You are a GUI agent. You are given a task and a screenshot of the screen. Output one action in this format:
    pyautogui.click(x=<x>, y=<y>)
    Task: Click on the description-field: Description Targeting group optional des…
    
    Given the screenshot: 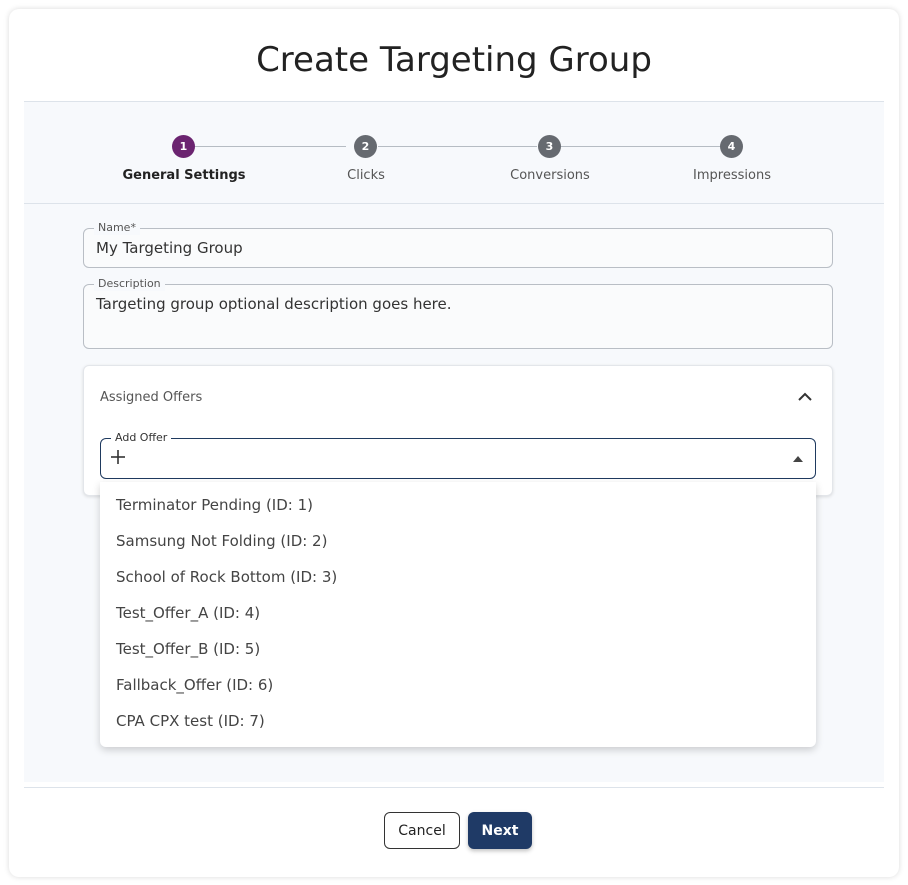 What is the action you would take?
    pyautogui.click(x=458, y=313)
    